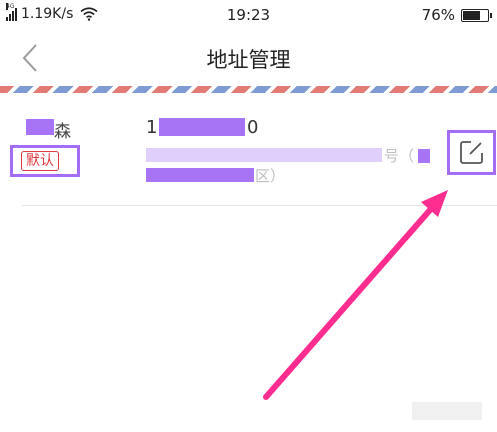 The width and height of the screenshot is (497, 432). I want to click on status-bar: 4G 1.19K/s 19:23 76%, so click(248, 15).